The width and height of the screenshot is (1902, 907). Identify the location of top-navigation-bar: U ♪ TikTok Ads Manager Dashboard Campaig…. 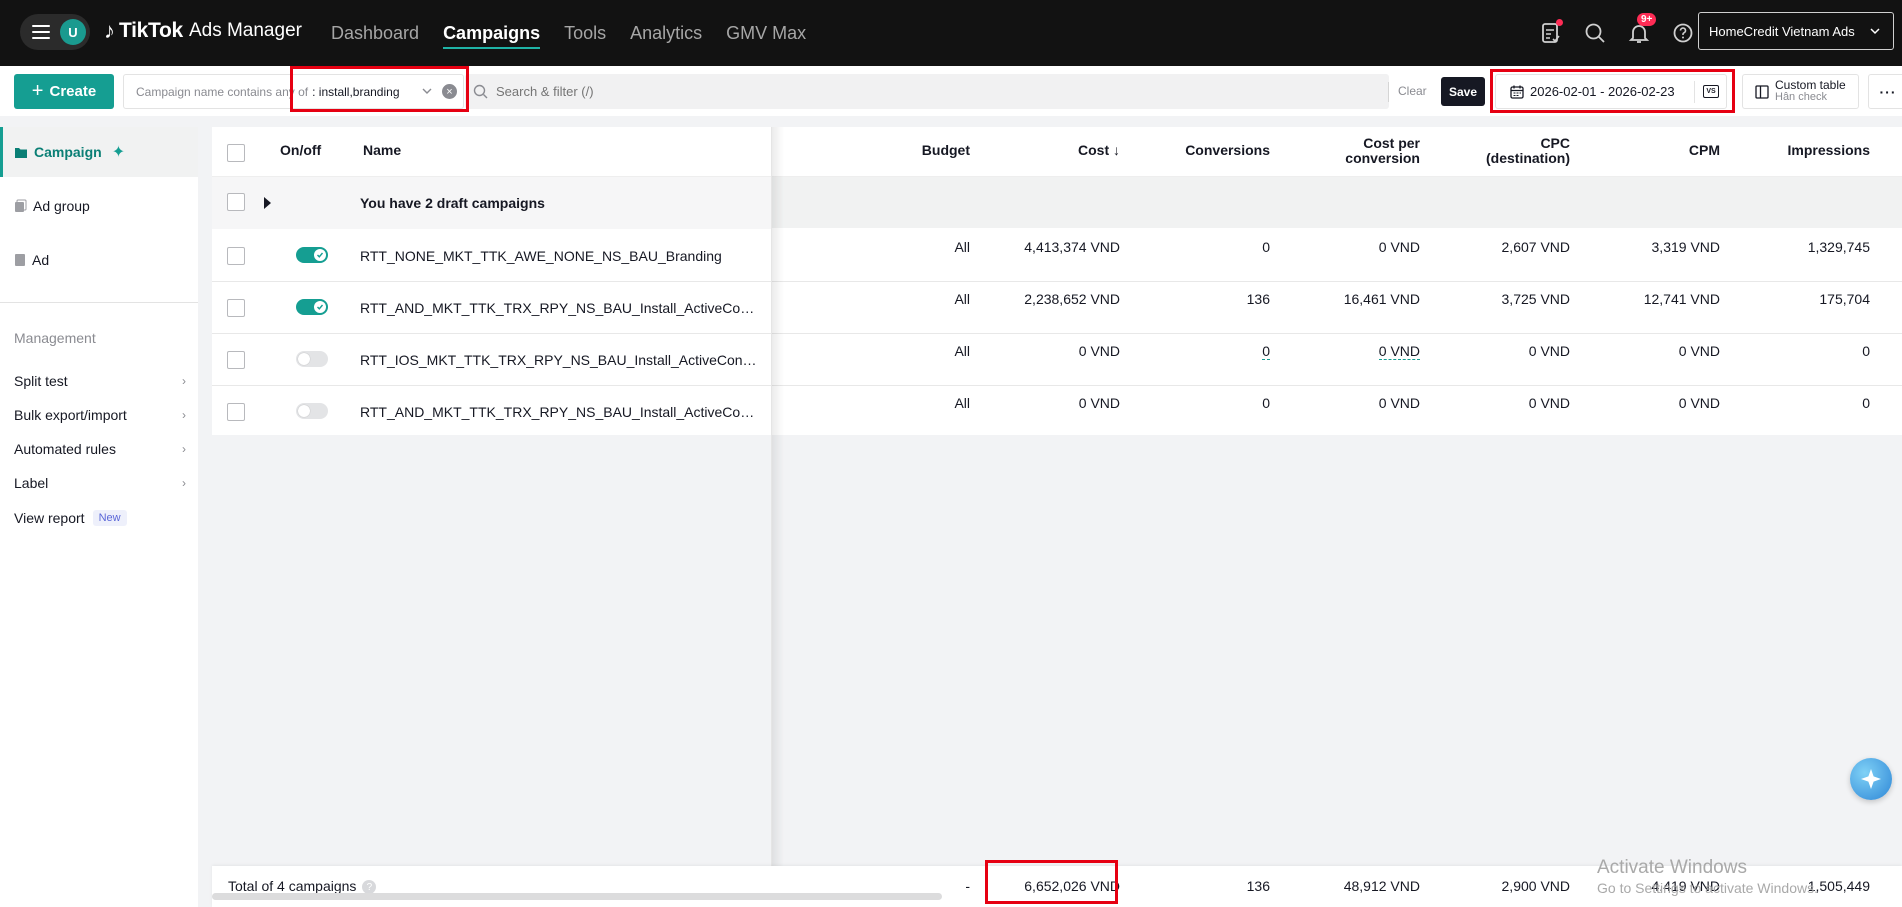
(951, 33).